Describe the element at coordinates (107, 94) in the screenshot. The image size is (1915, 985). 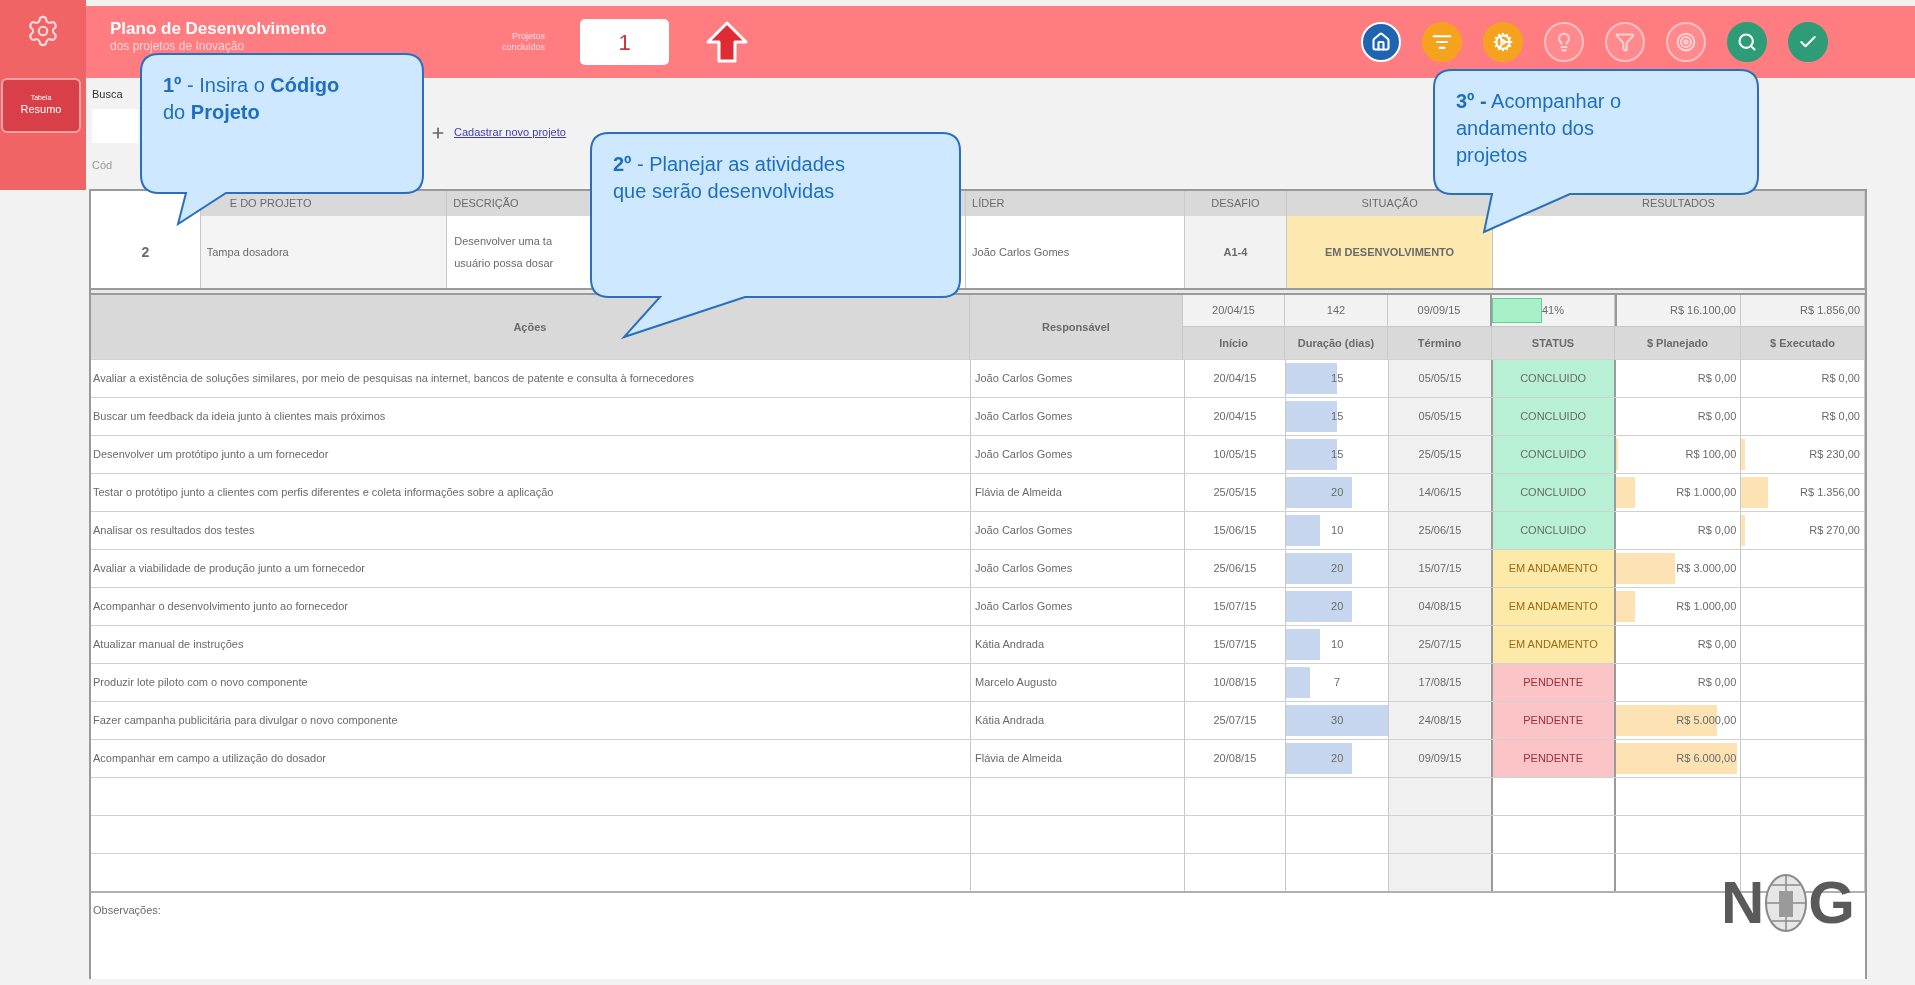
I see `search-label: Busca` at that location.